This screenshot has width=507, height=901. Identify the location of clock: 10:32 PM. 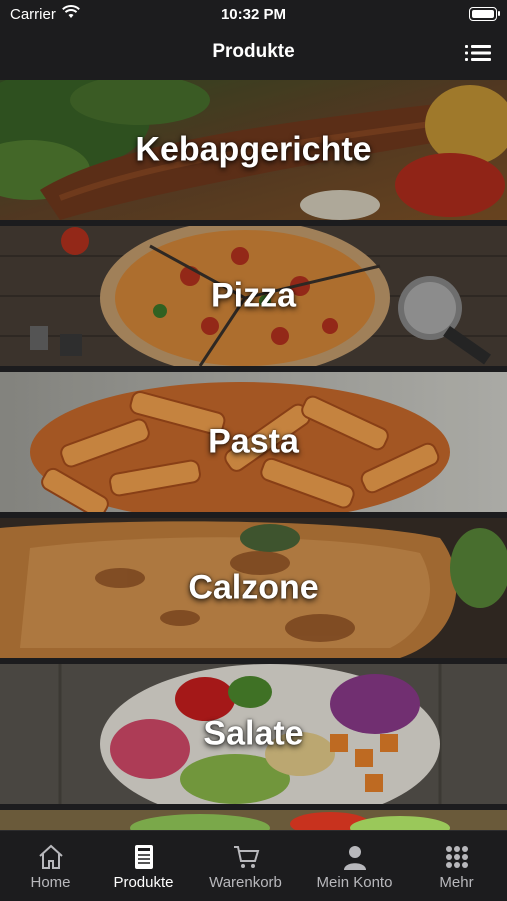
(253, 14).